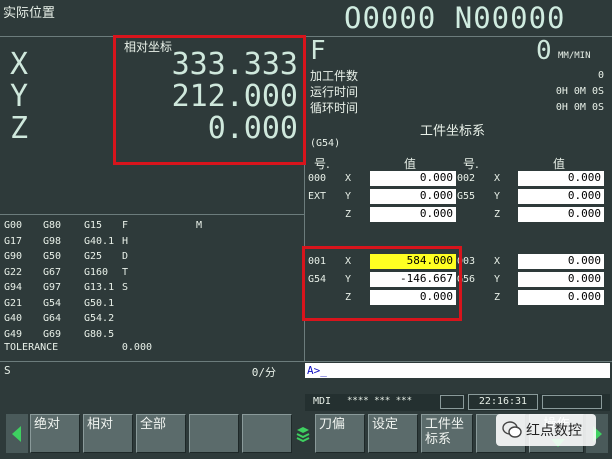  I want to click on work-coord-title: 工件坐标系, so click(453, 131).